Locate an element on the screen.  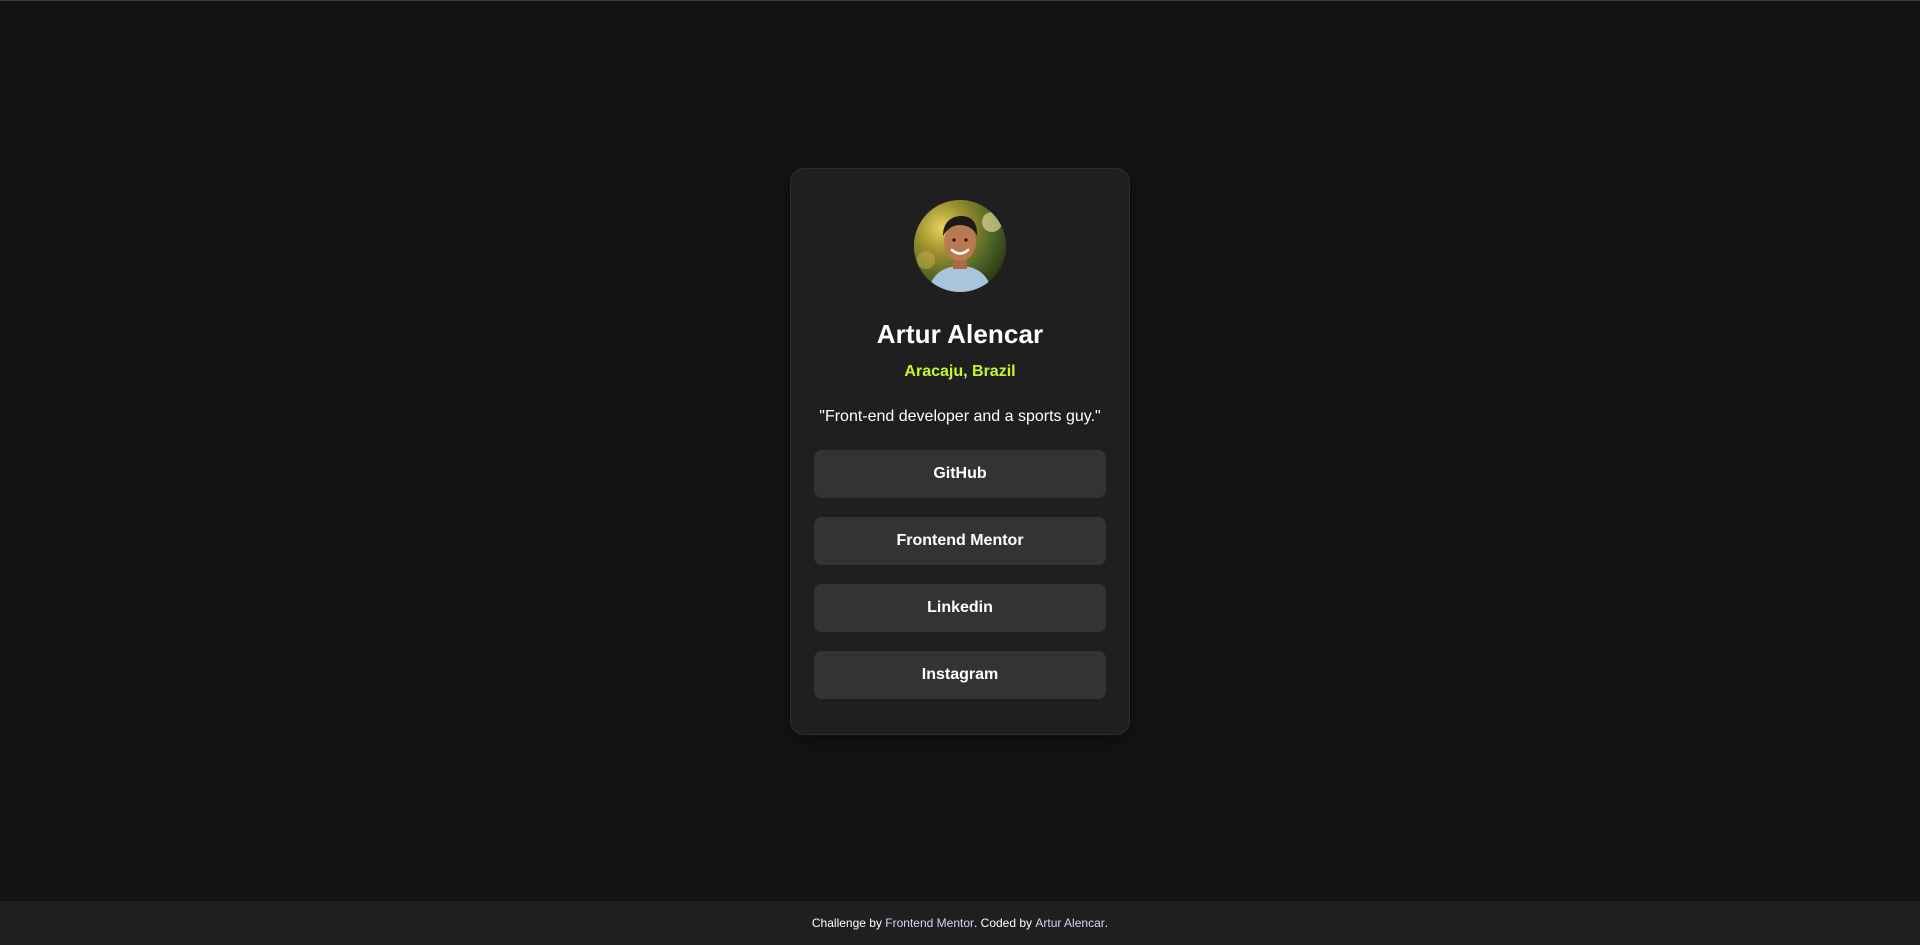
avatar is located at coordinates (960, 246).